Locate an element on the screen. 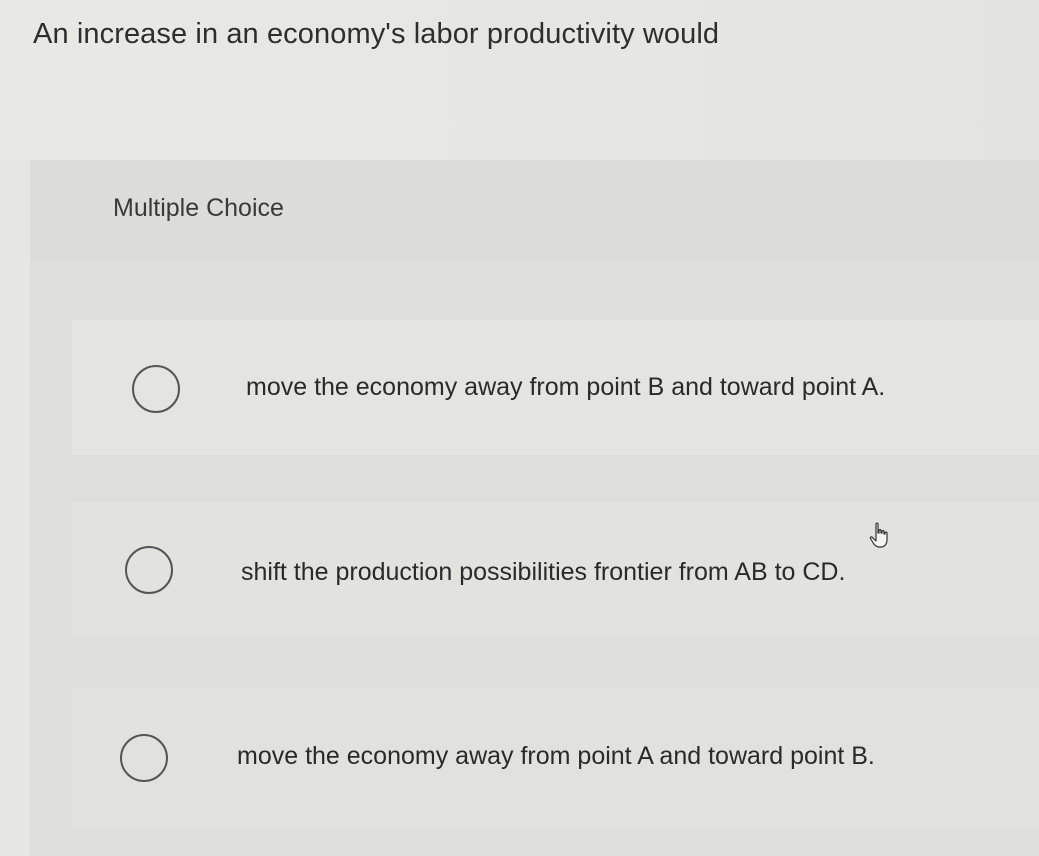  hand-pointer-icon is located at coordinates (878, 535).